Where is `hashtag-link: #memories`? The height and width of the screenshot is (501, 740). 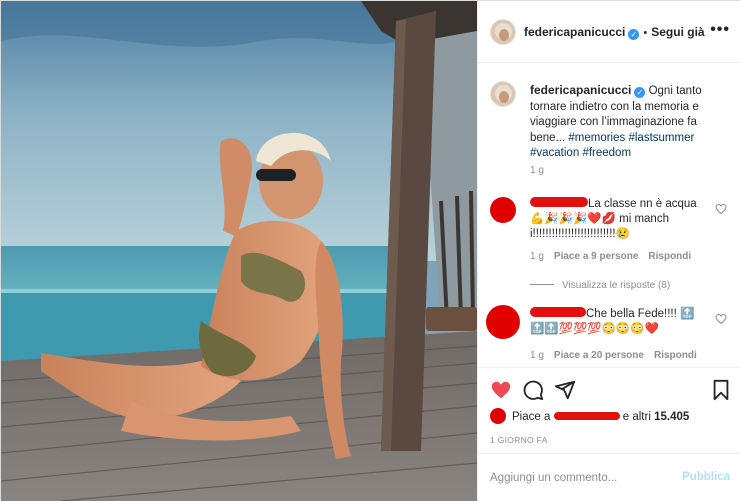 hashtag-link: #memories is located at coordinates (596, 138).